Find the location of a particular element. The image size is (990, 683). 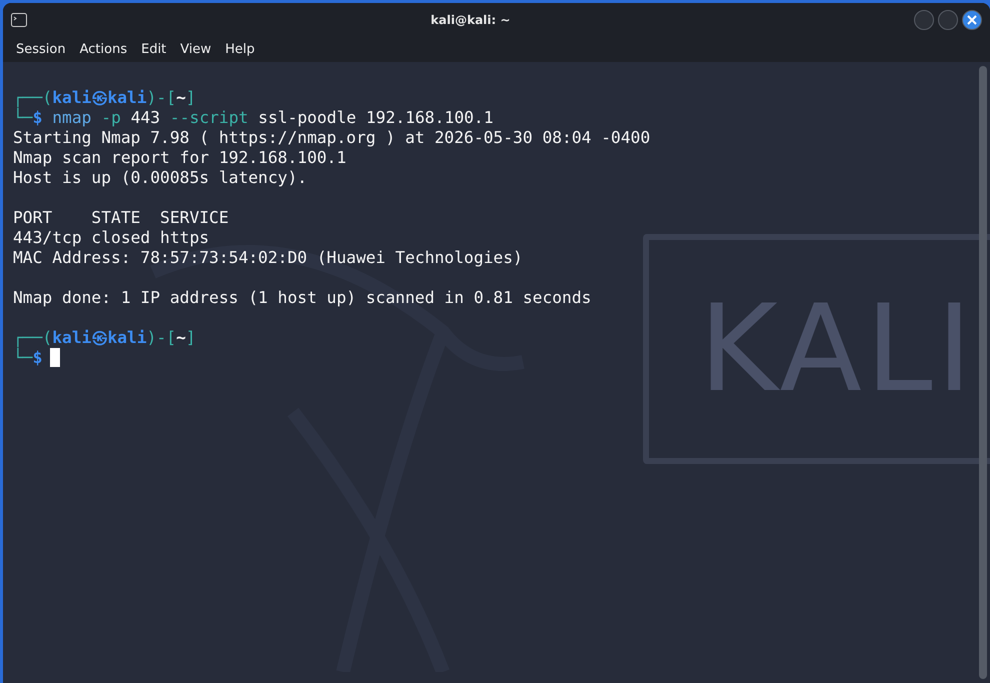

output-line: PORT STATE SERVICE is located at coordinates (121, 217).